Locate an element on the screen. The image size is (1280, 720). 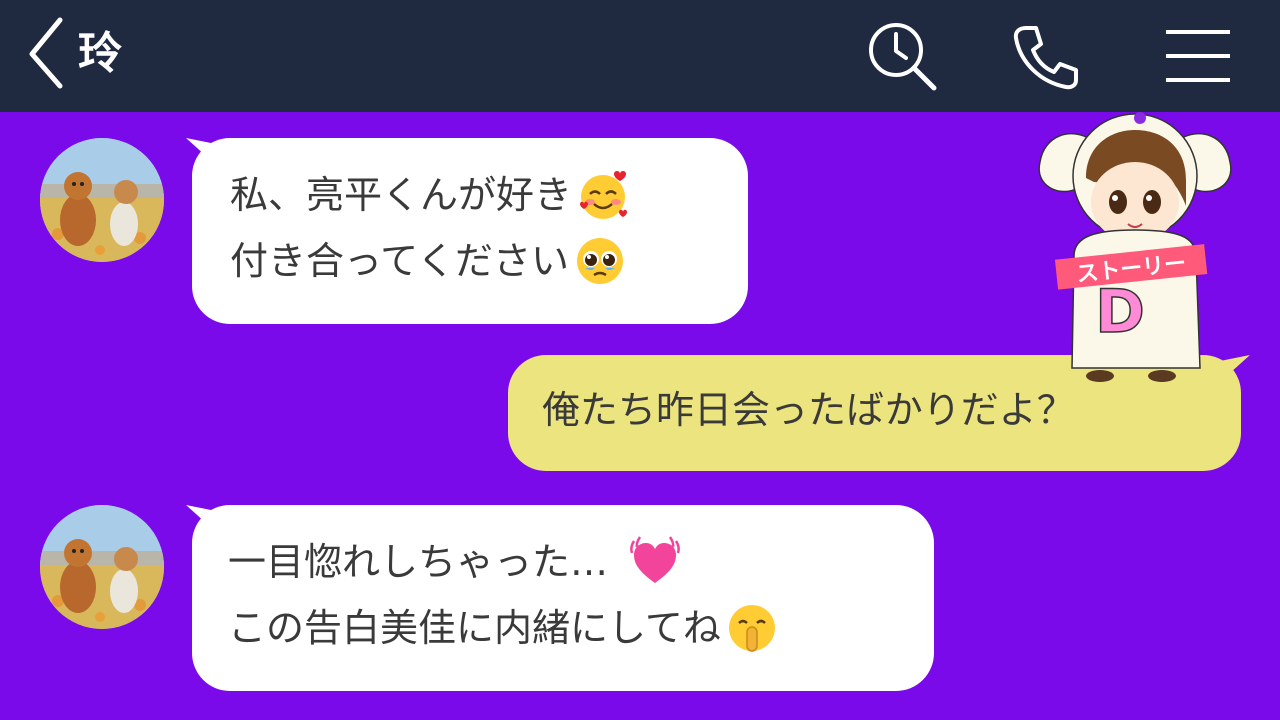
back-chevron-icon is located at coordinates (46, 53).